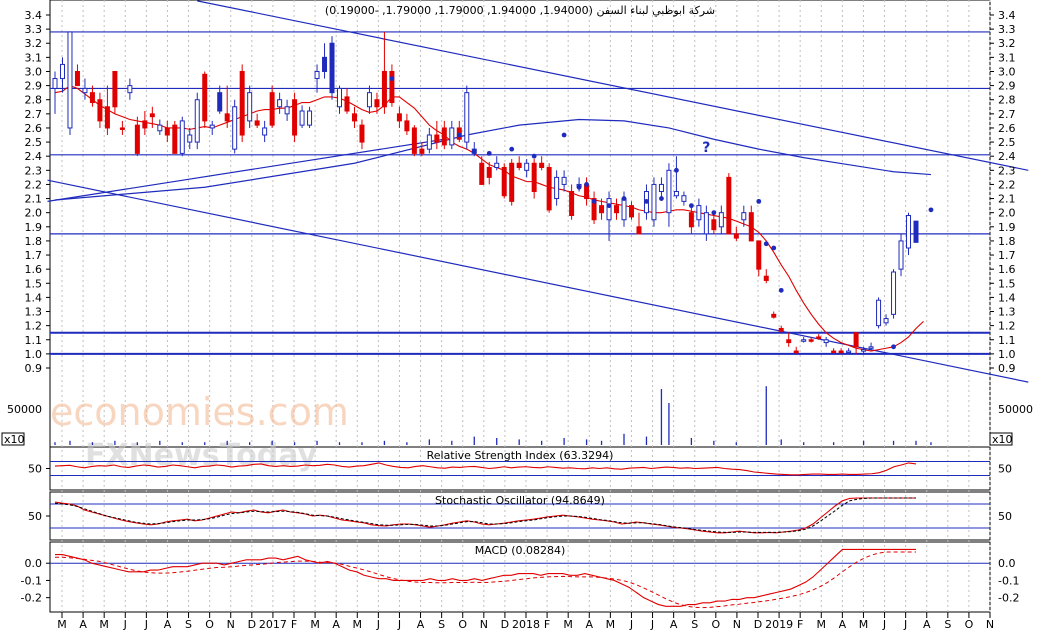 Image resolution: width=1040 pixels, height=631 pixels. I want to click on price-label-left: 3.0, so click(34, 71).